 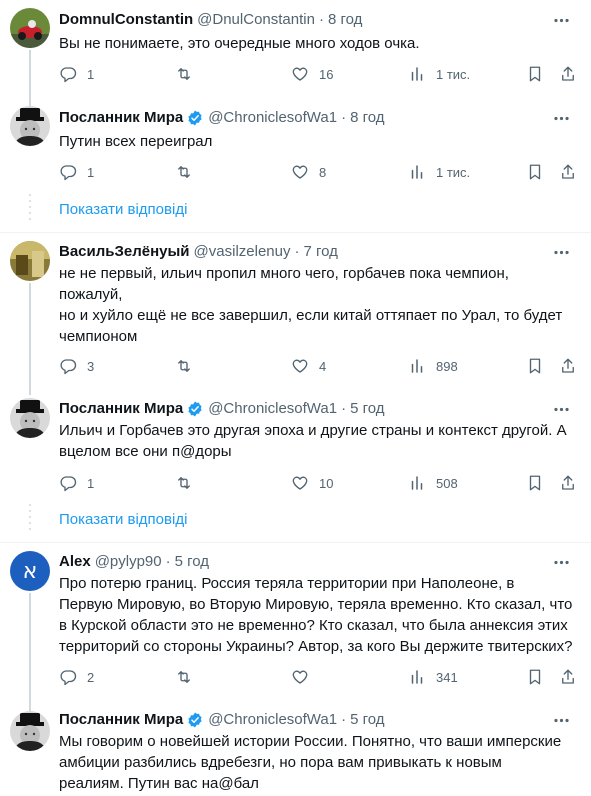 I want to click on reply-count: 1, so click(x=91, y=172).